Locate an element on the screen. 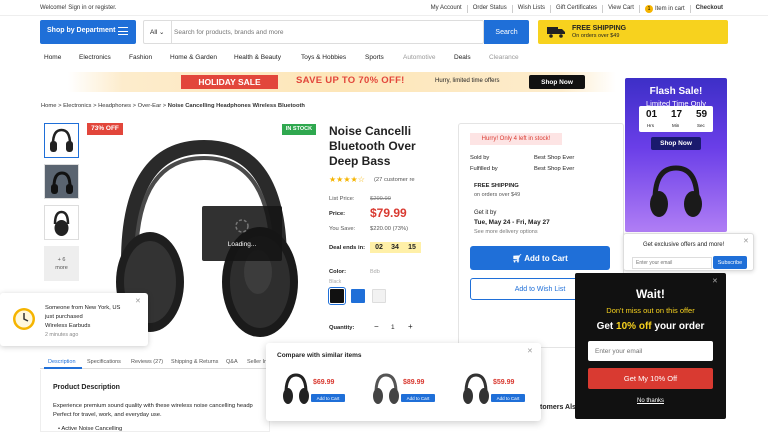 The image size is (768, 432). quantity-decrease-button: − is located at coordinates (376, 326).